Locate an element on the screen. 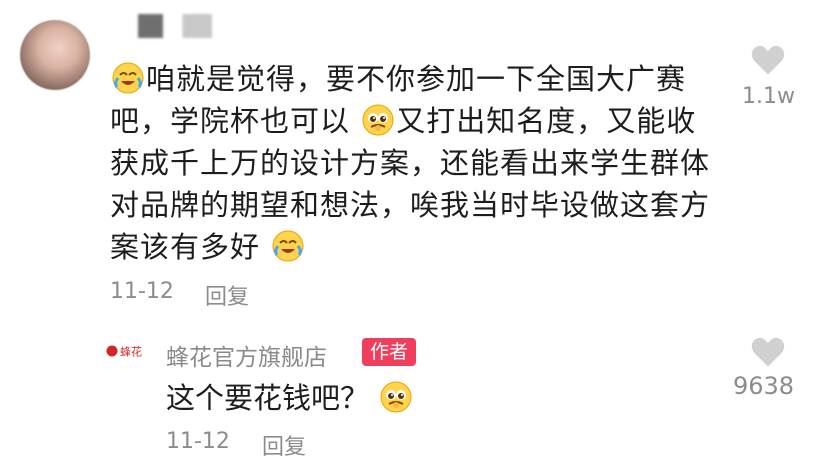  blurred-username is located at coordinates (175, 26).